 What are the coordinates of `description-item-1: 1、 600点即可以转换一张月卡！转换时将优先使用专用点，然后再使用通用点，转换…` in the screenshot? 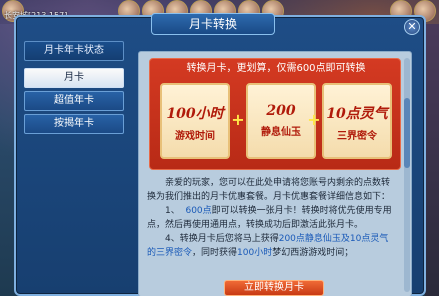 It's located at (272, 218).